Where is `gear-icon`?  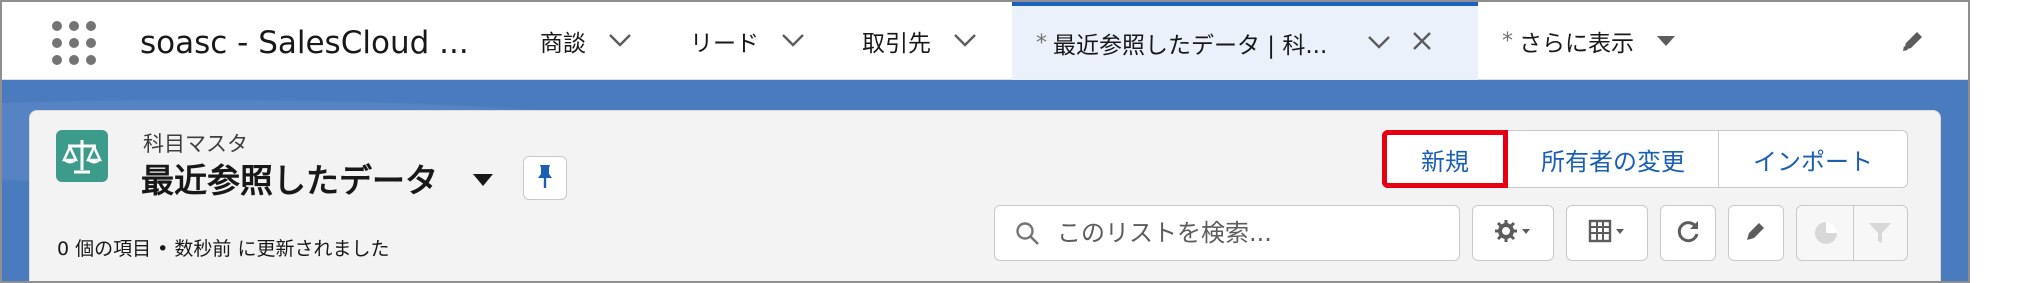
gear-icon is located at coordinates (1513, 233).